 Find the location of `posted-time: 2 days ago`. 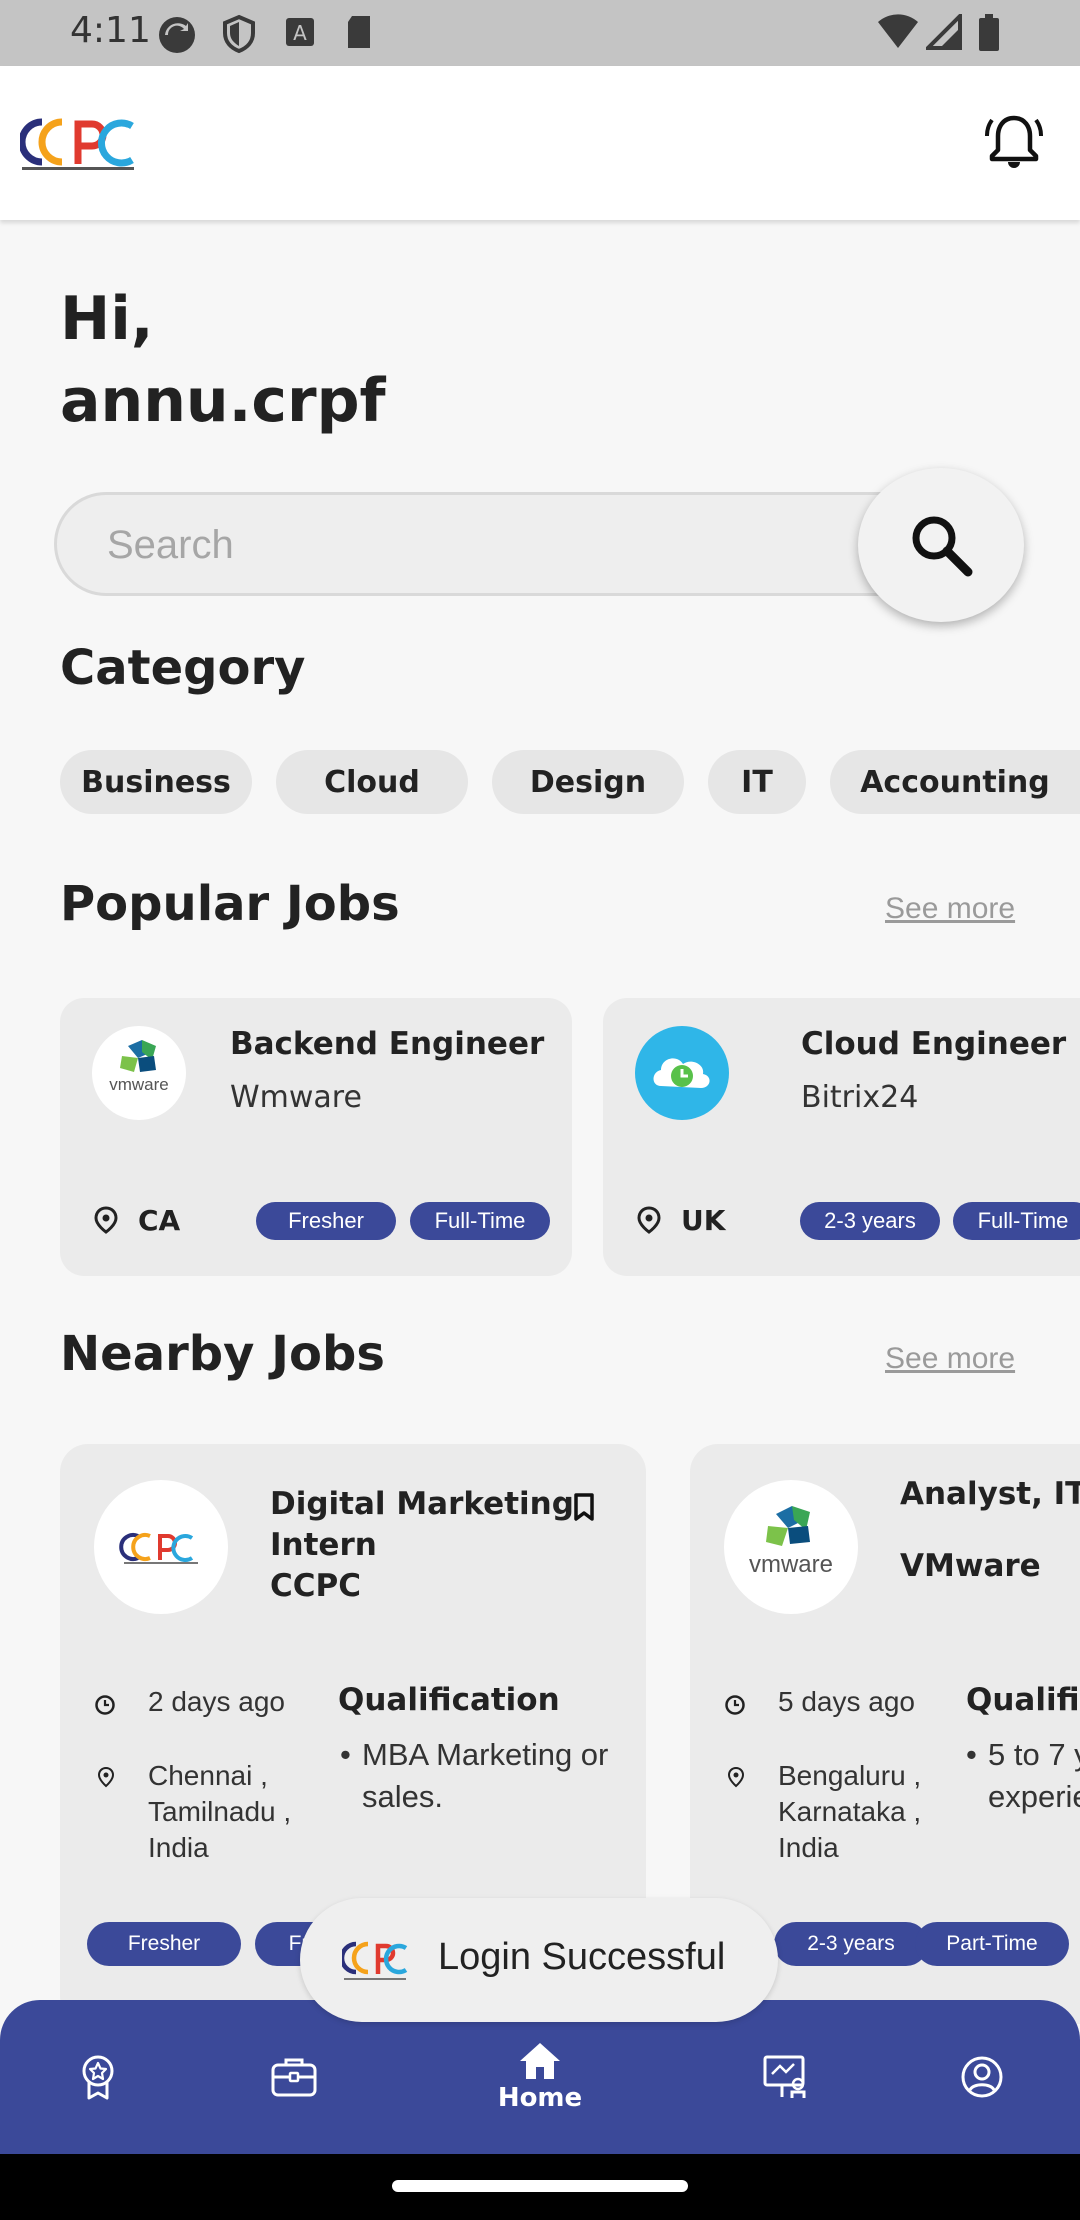

posted-time: 2 days ago is located at coordinates (216, 1701).